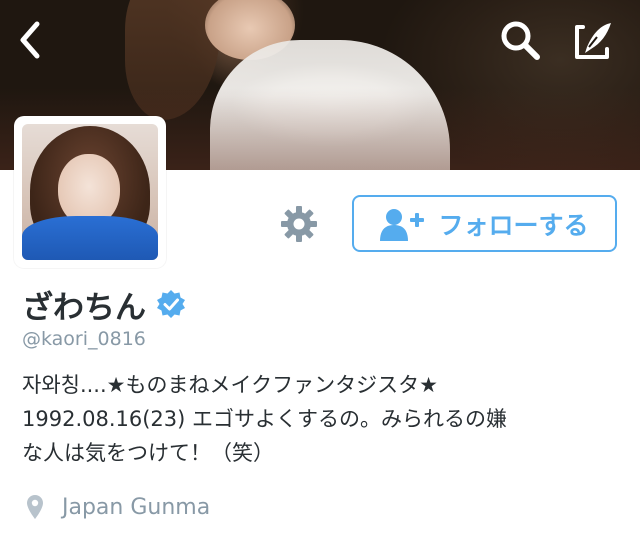  What do you see at coordinates (90, 238) in the screenshot?
I see `avatar-shirt` at bounding box center [90, 238].